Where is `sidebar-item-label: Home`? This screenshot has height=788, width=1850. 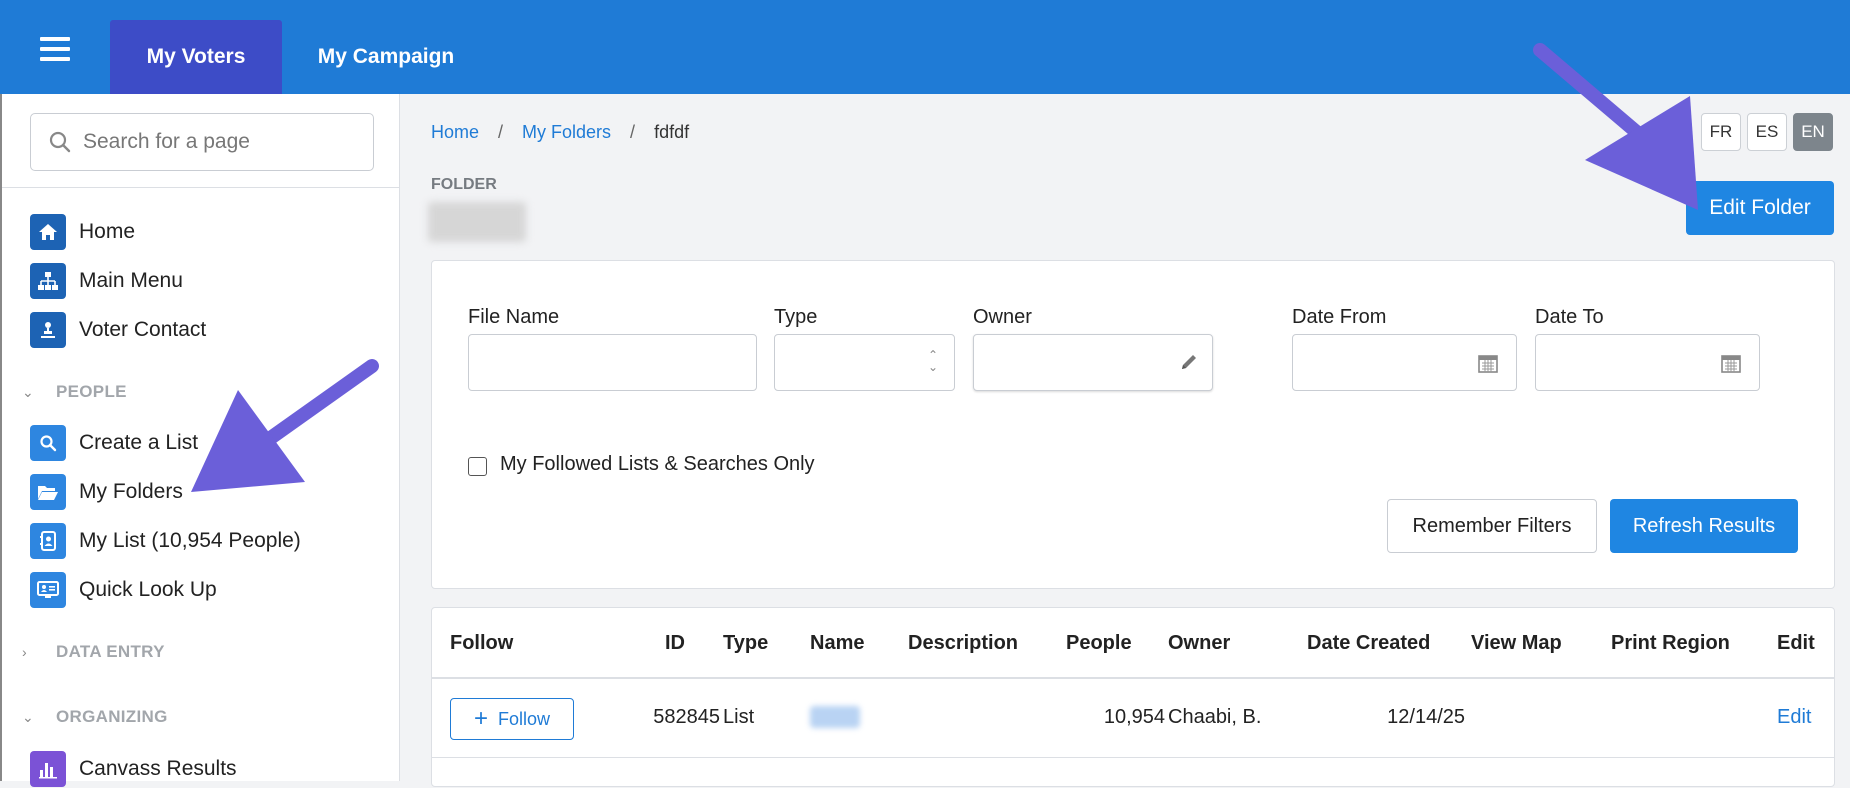
sidebar-item-label: Home is located at coordinates (107, 231).